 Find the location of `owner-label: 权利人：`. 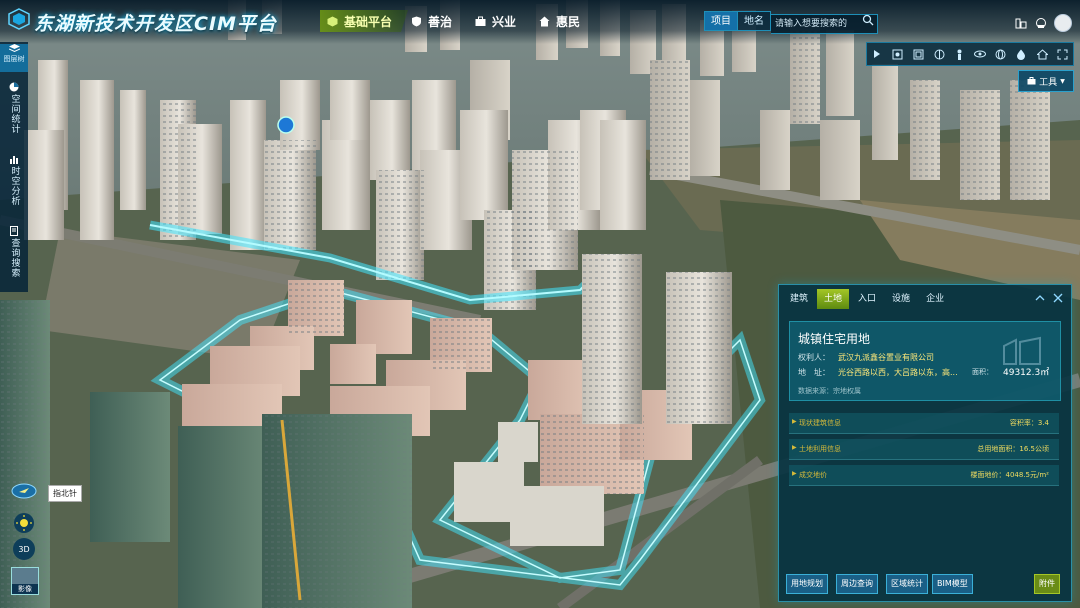

owner-label: 权利人： is located at coordinates (814, 357).